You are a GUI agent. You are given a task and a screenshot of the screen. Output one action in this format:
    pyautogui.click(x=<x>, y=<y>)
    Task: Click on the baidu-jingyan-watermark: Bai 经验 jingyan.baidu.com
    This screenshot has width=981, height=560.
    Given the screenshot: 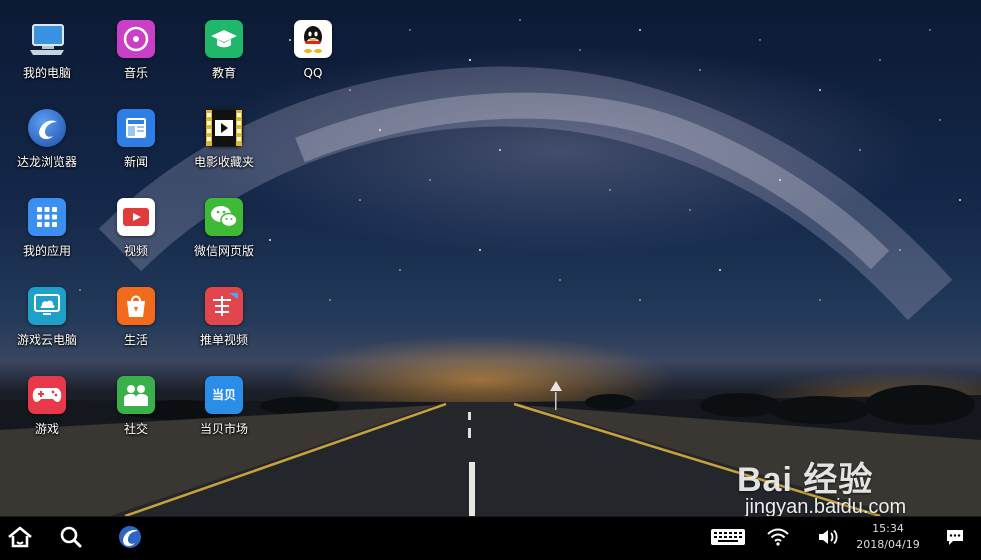 What is the action you would take?
    pyautogui.click(x=832, y=485)
    